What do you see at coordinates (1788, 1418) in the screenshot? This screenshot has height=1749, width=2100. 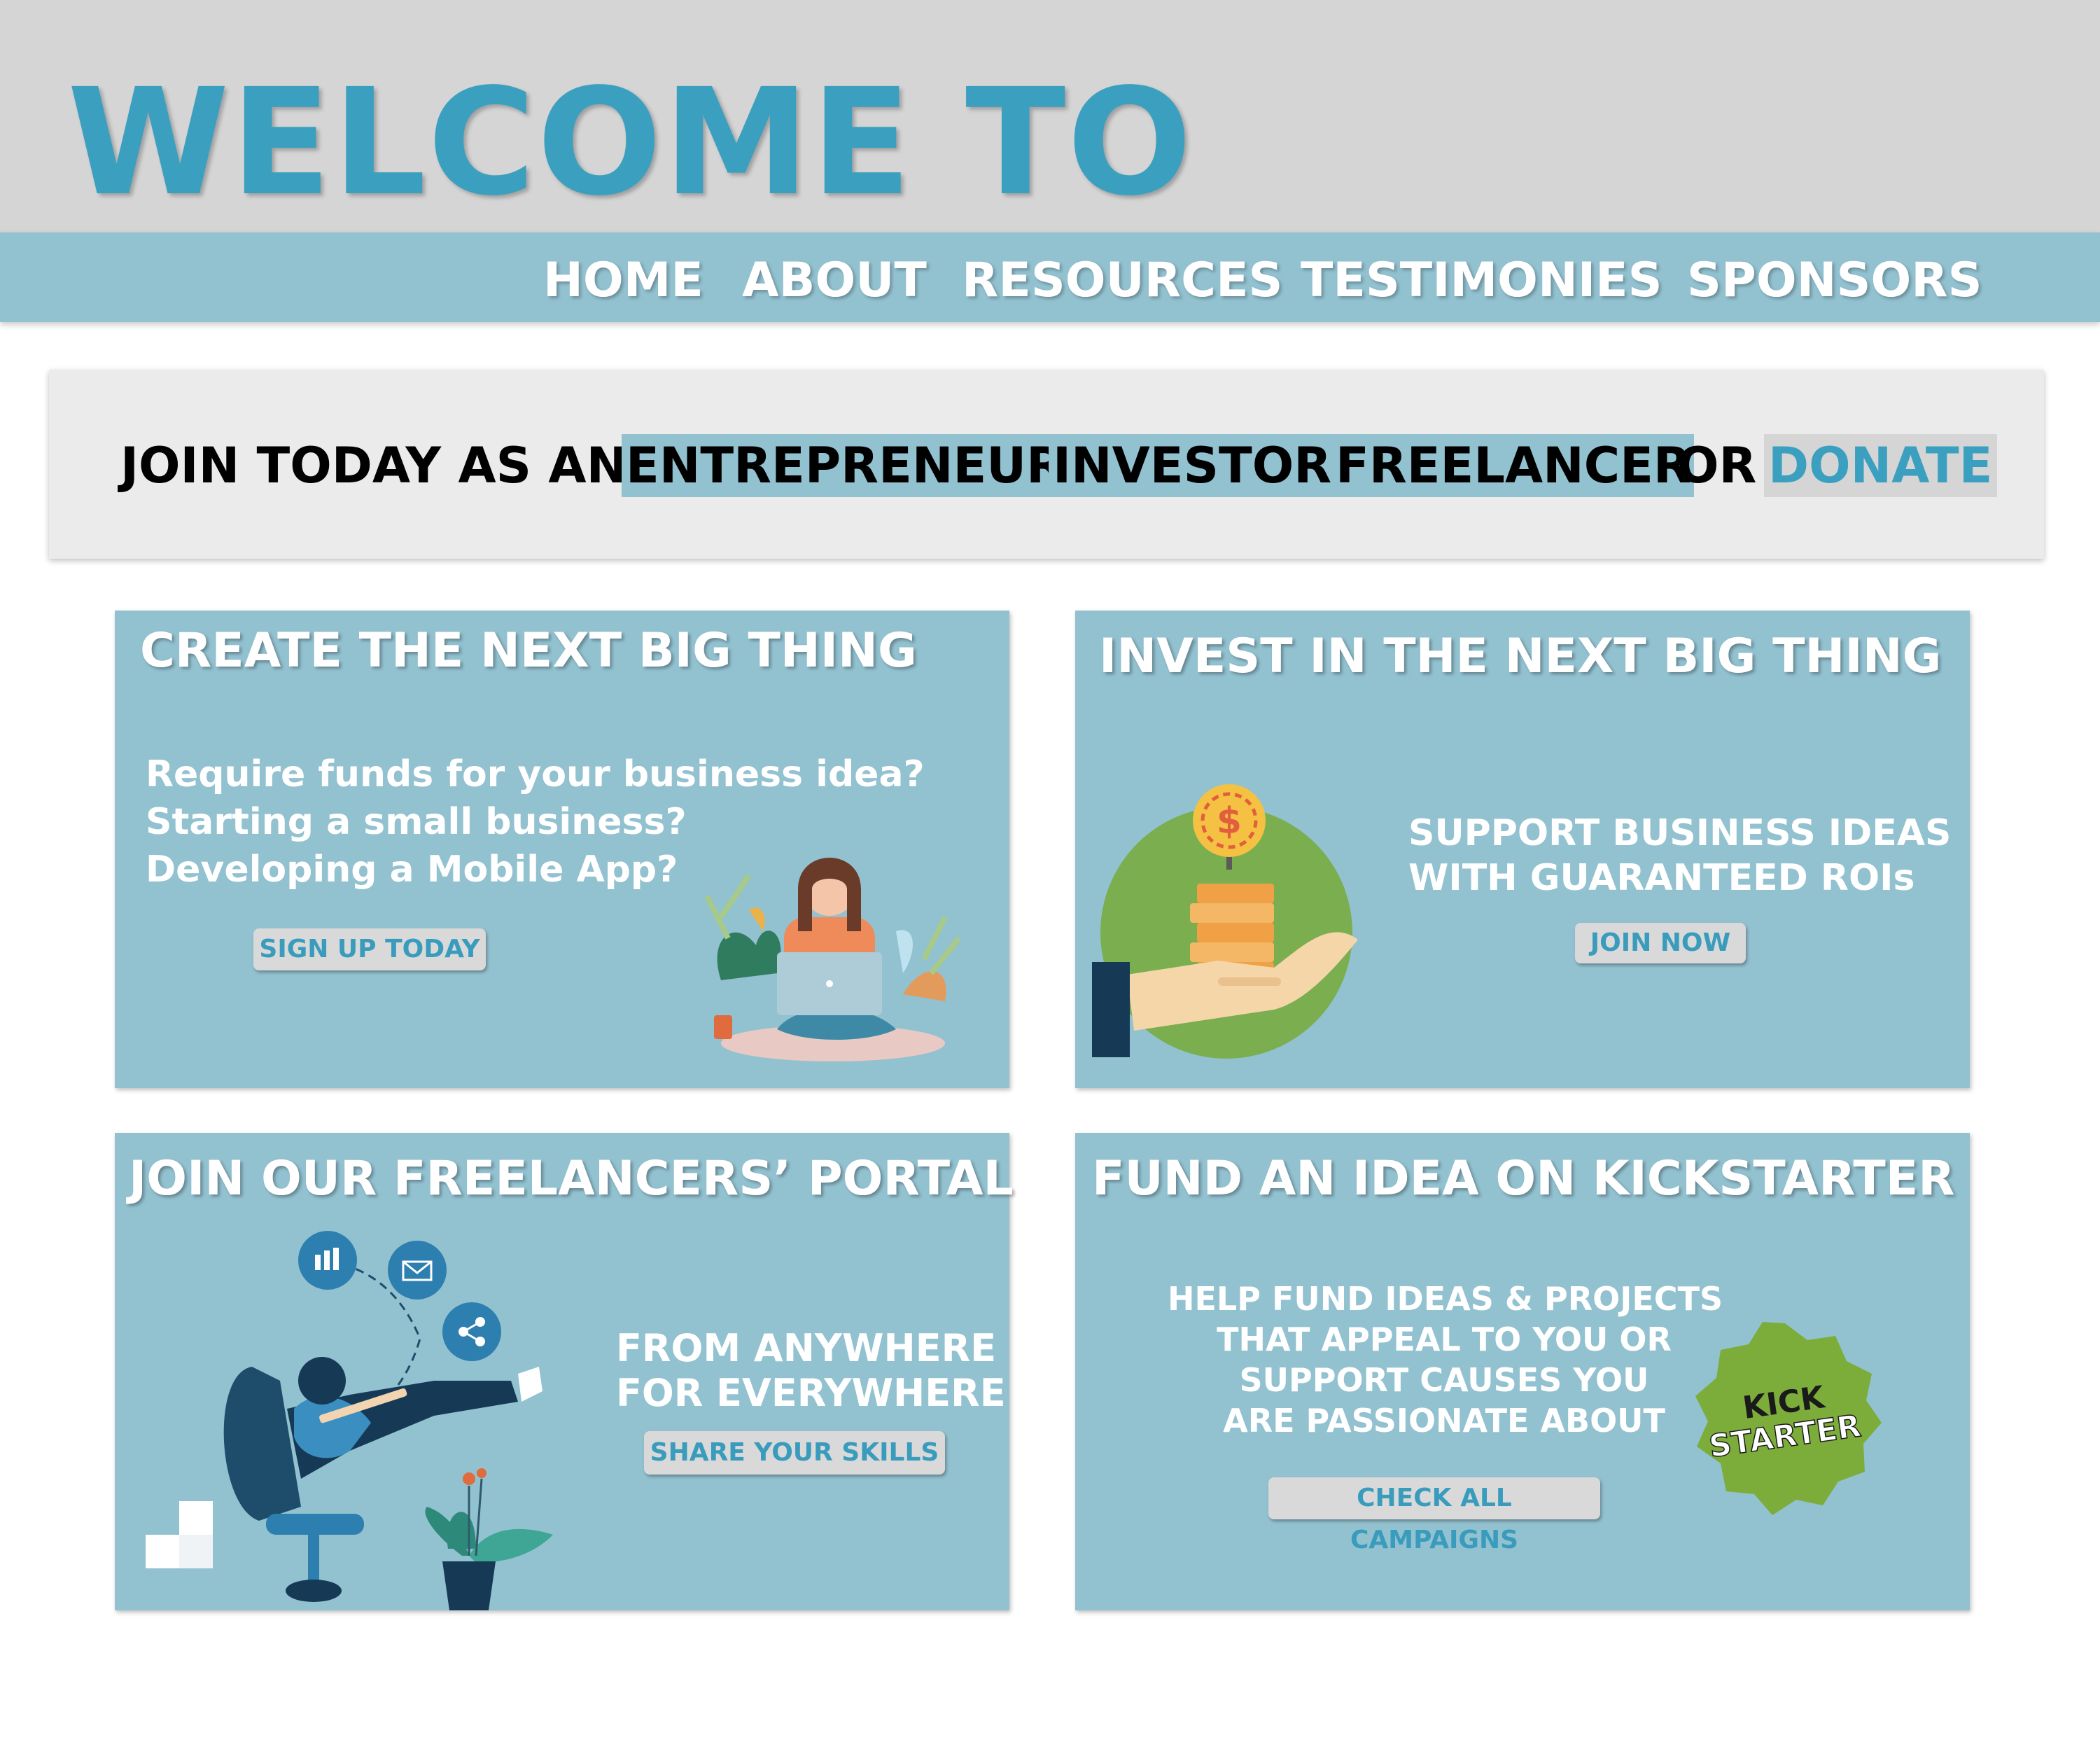 I see `kickstarter-badge: KICK STARTER` at bounding box center [1788, 1418].